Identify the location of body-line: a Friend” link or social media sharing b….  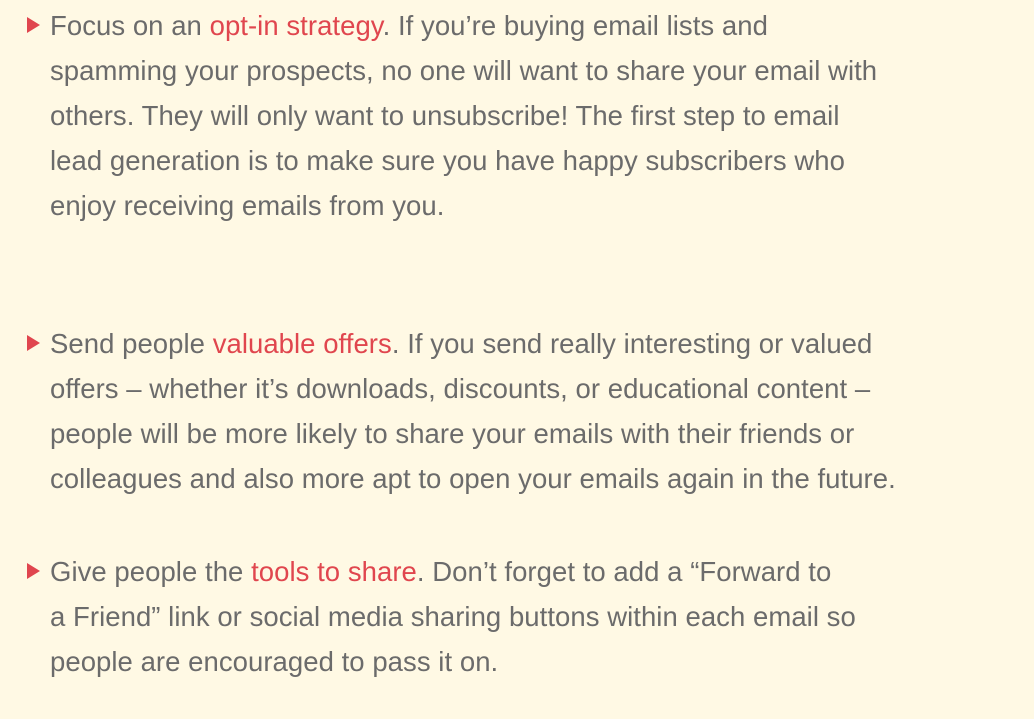
(453, 616).